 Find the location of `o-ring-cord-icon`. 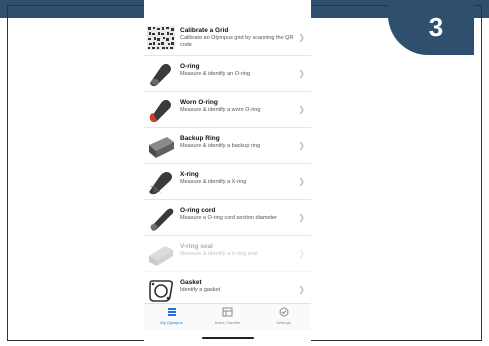

o-ring-cord-icon is located at coordinates (161, 218).